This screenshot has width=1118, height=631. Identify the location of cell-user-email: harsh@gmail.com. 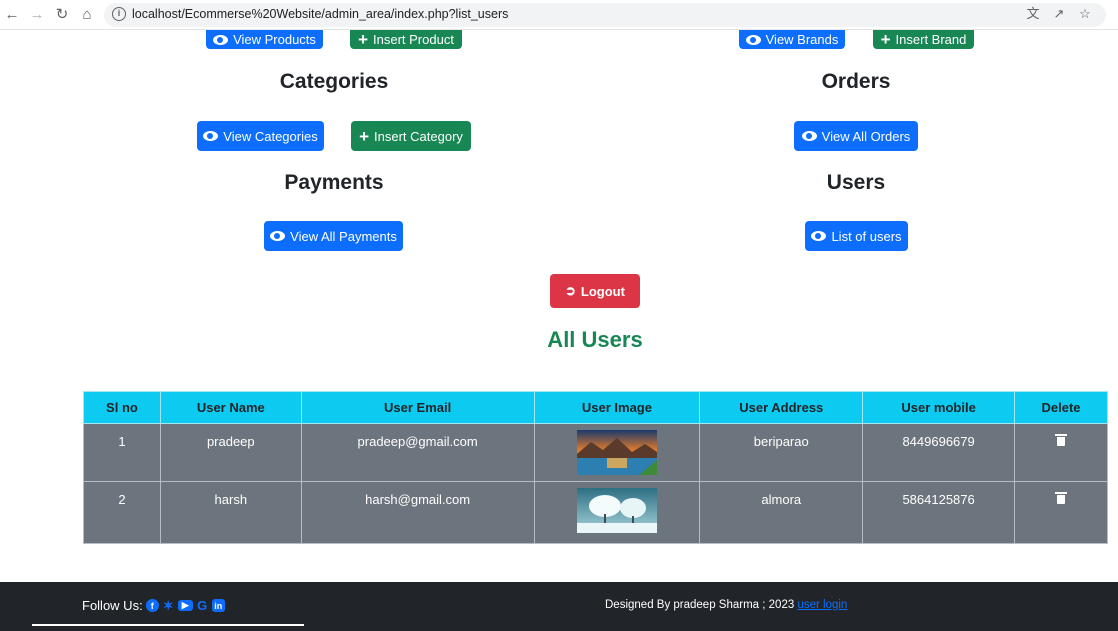
(417, 512).